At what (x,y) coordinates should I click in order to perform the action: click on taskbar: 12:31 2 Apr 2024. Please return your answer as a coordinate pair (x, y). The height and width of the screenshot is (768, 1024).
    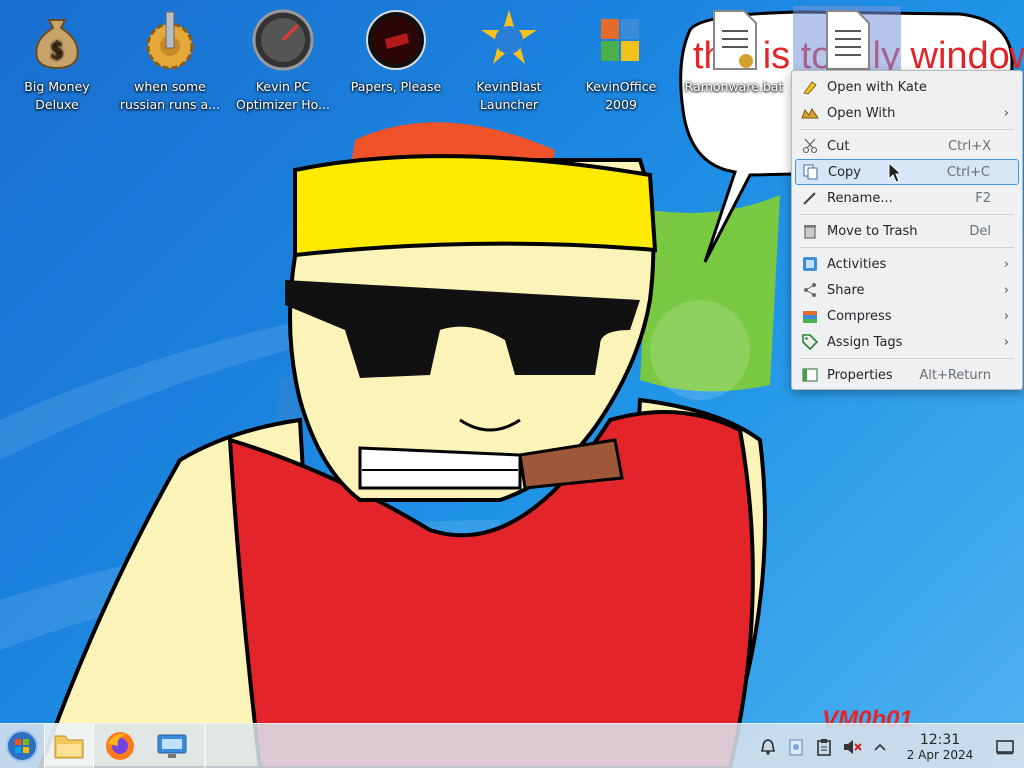
    Looking at the image, I should click on (512, 745).